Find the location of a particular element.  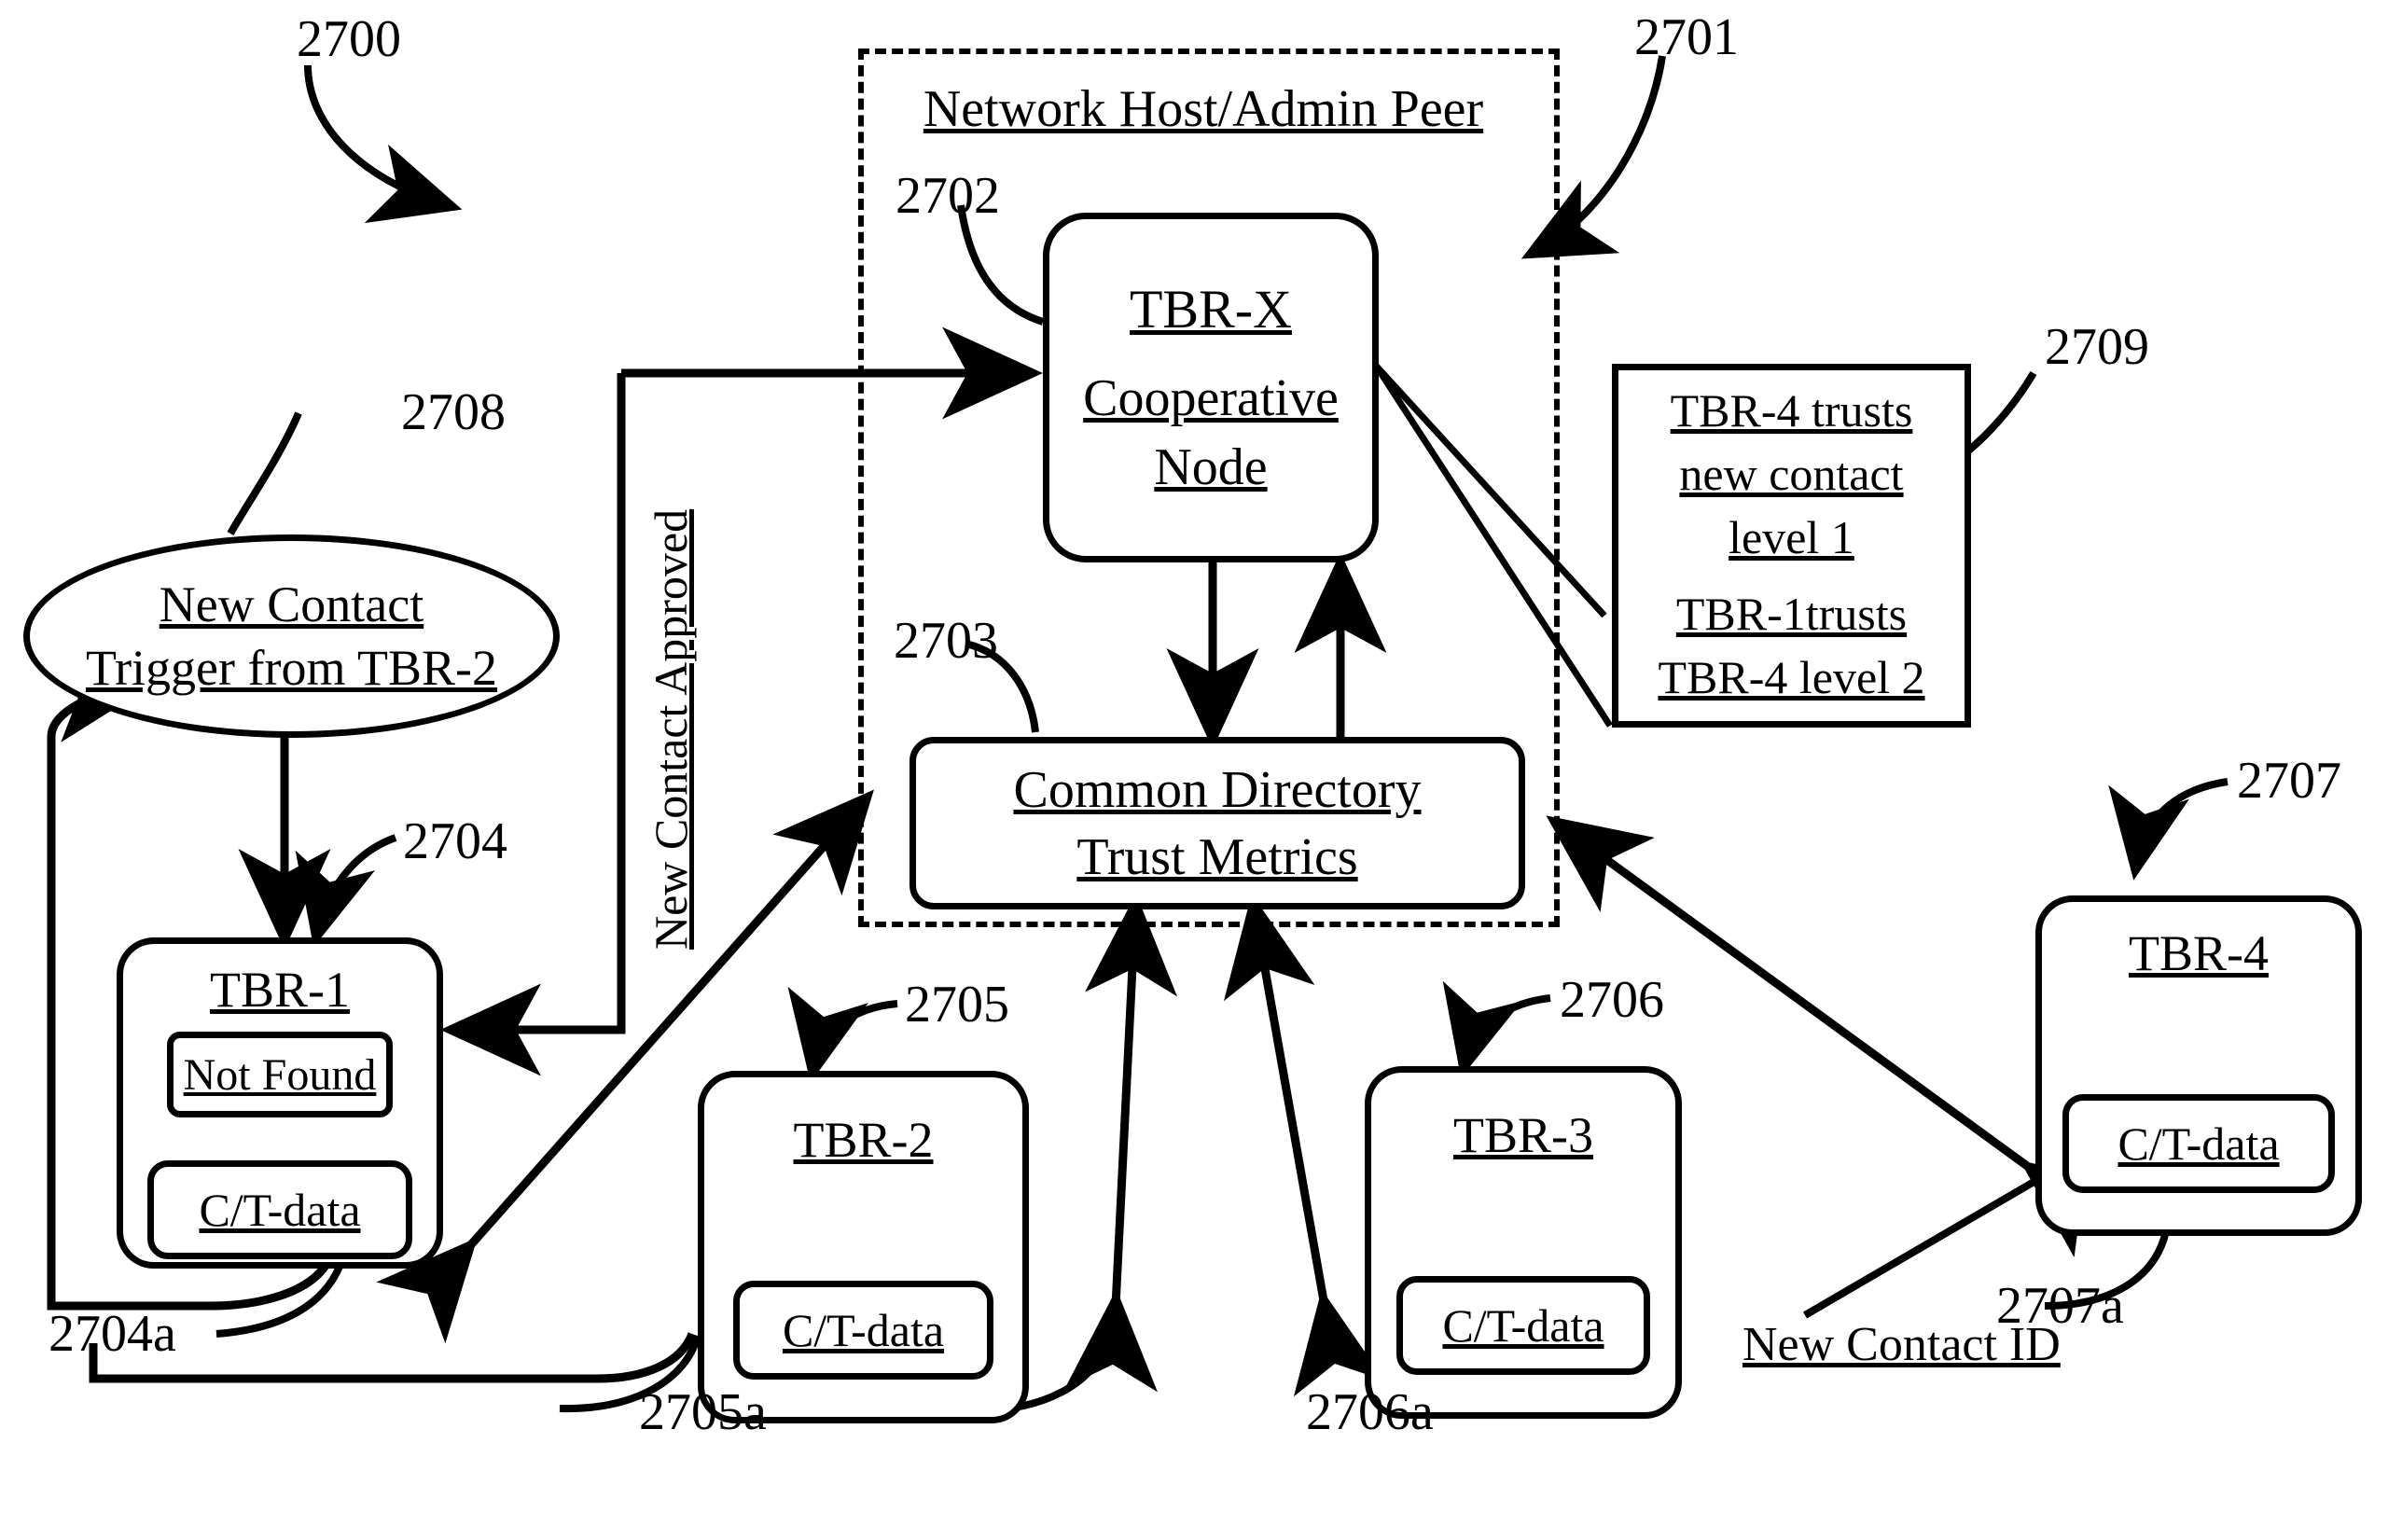

tbr-1-data-box: C/T-data is located at coordinates (279, 1209).